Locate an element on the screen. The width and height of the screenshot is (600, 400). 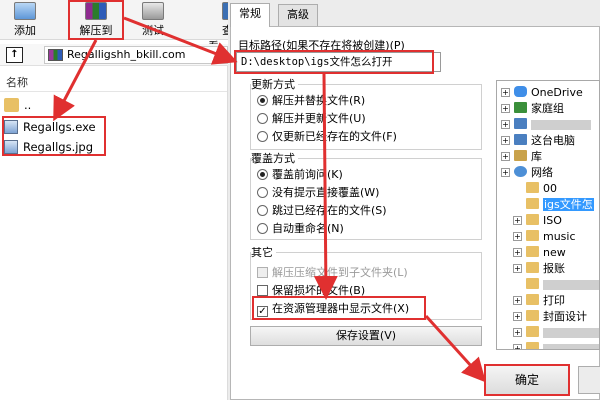
arrow-checkbox-to-ok is located at coordinates (455, 348).